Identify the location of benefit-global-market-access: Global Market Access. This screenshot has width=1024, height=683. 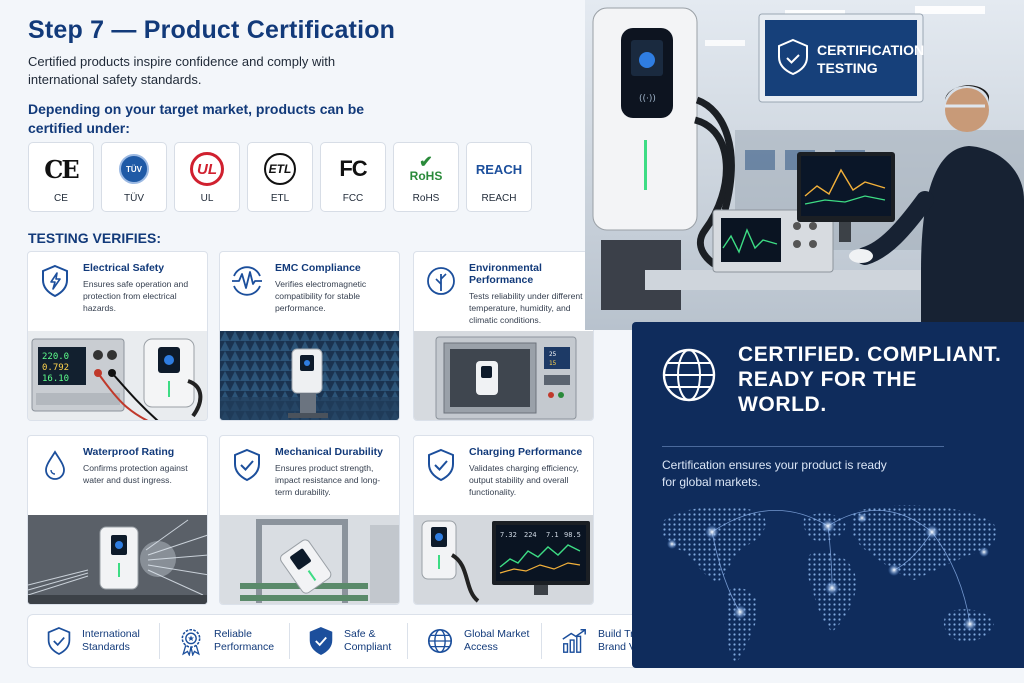
(475, 641).